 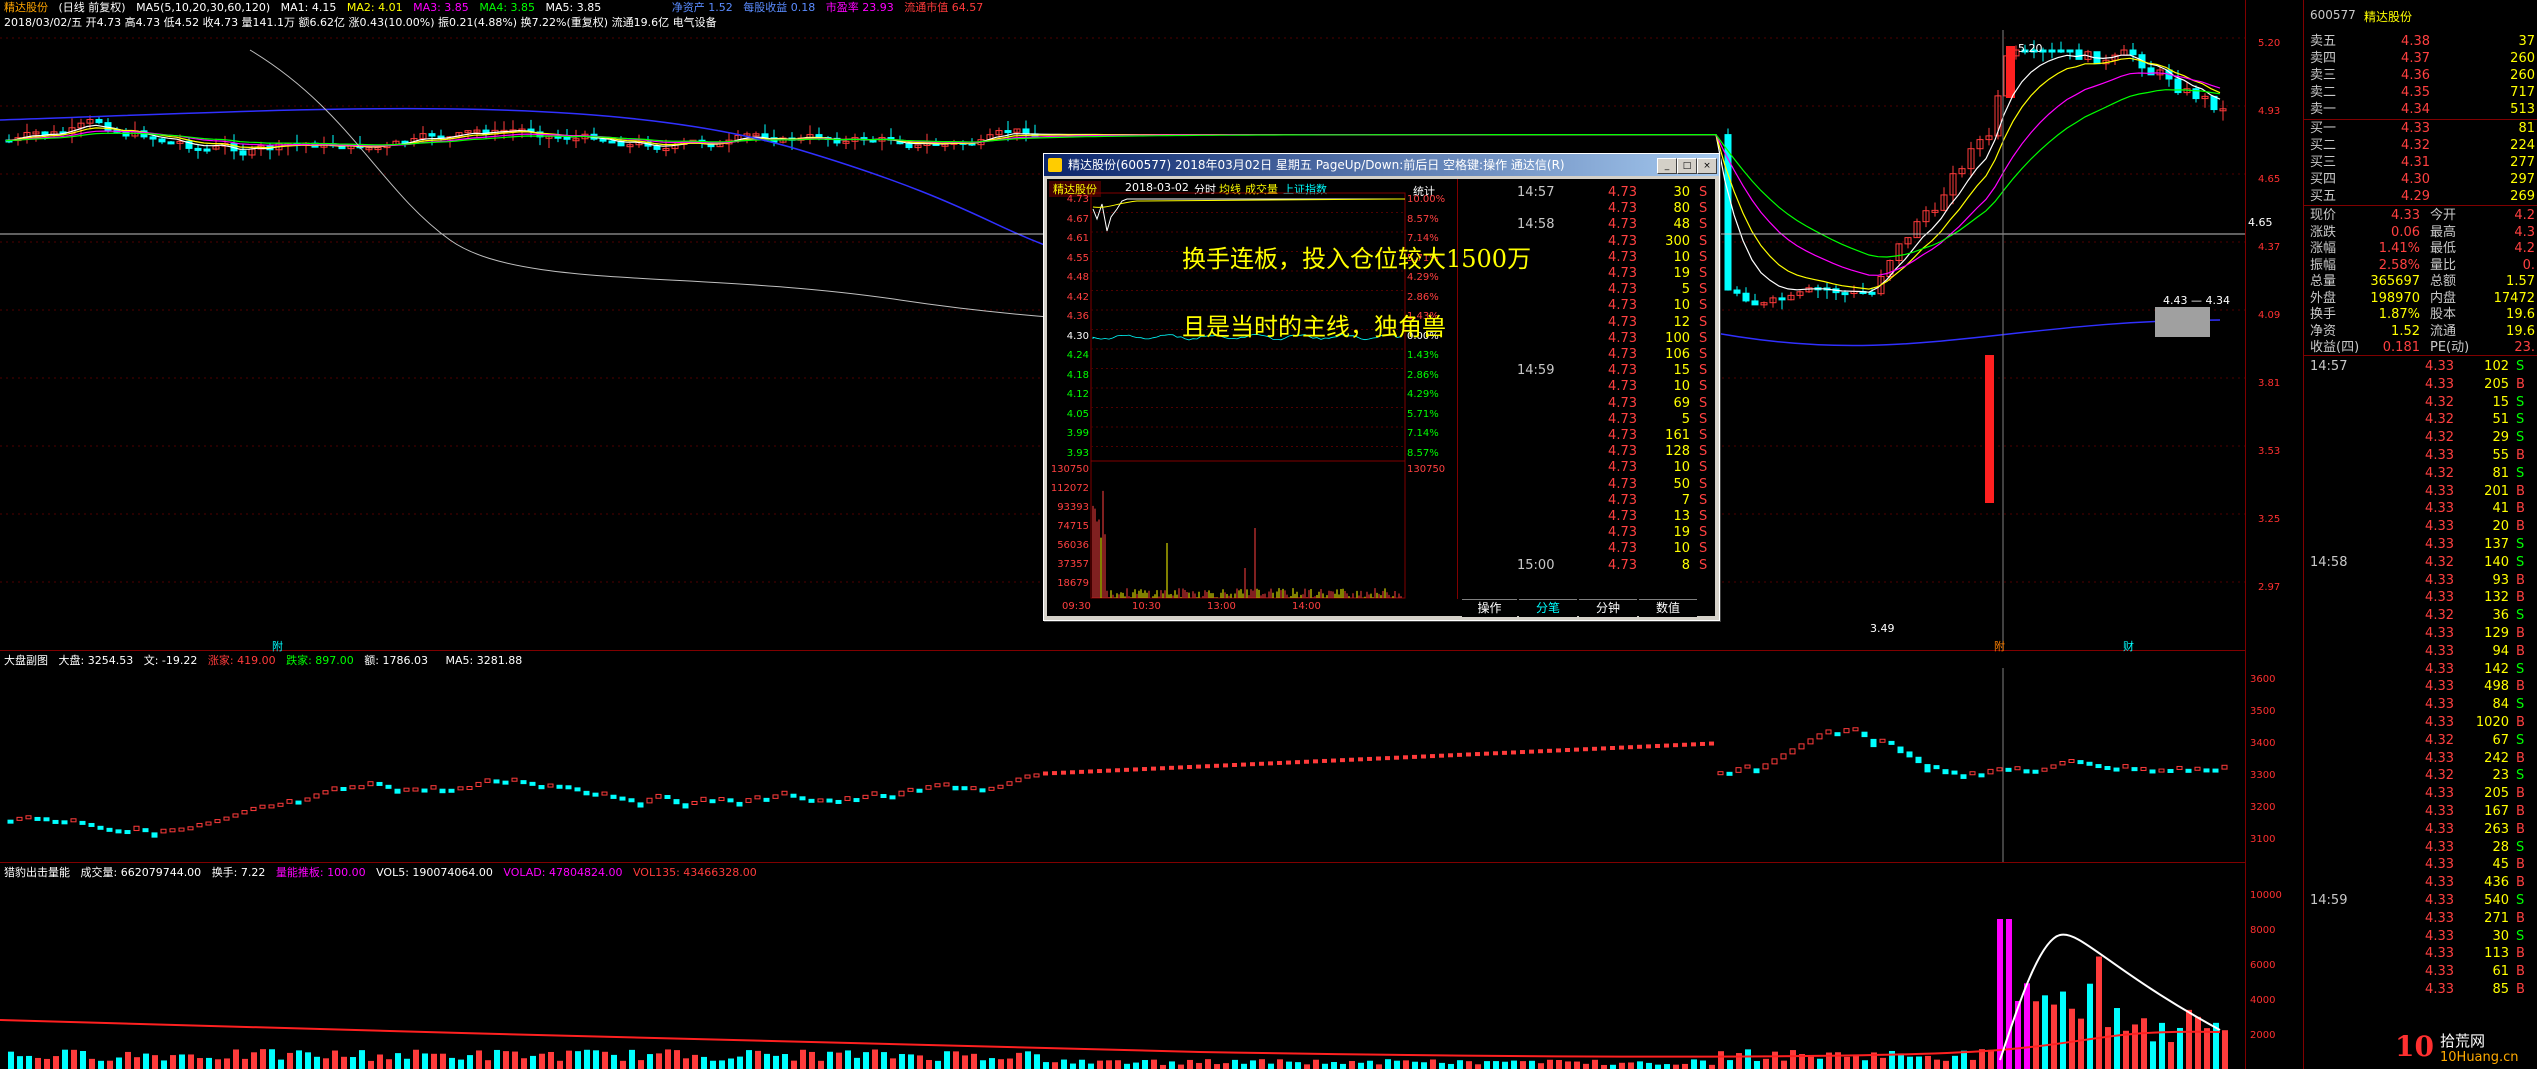 I want to click on tick-row: 4.33 84 S, so click(x=2420, y=704).